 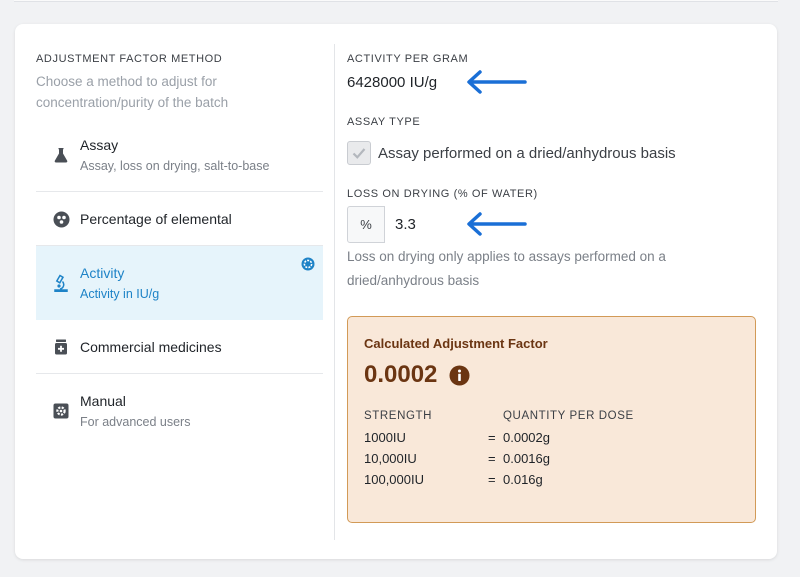 I want to click on annotation-arrow-activity, so click(x=497, y=82).